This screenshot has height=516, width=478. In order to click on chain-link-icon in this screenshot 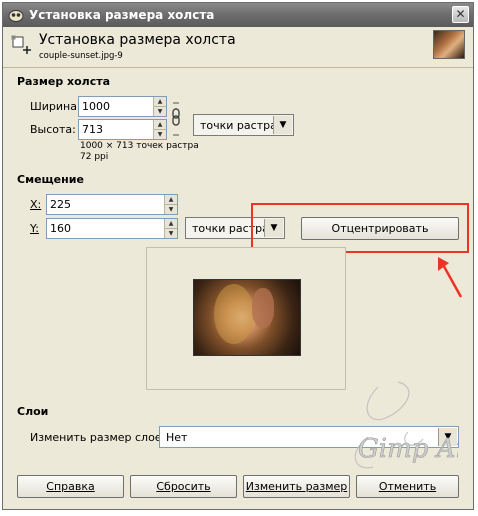, I will do `click(176, 119)`.